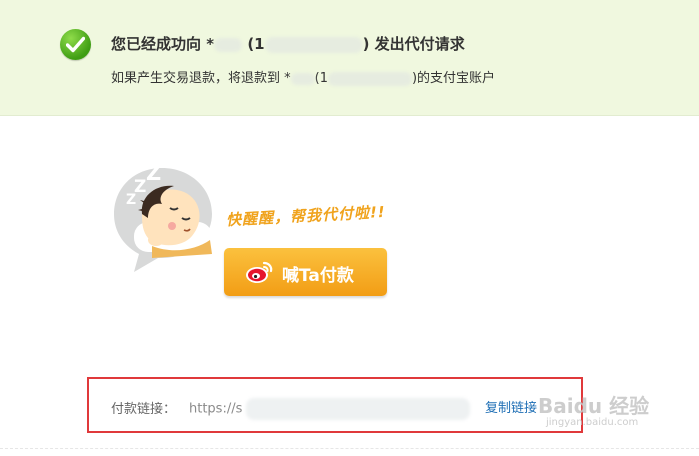 The height and width of the screenshot is (456, 699). I want to click on promo-slogan: 快醒醒，帮我代付啦!!, so click(306, 216).